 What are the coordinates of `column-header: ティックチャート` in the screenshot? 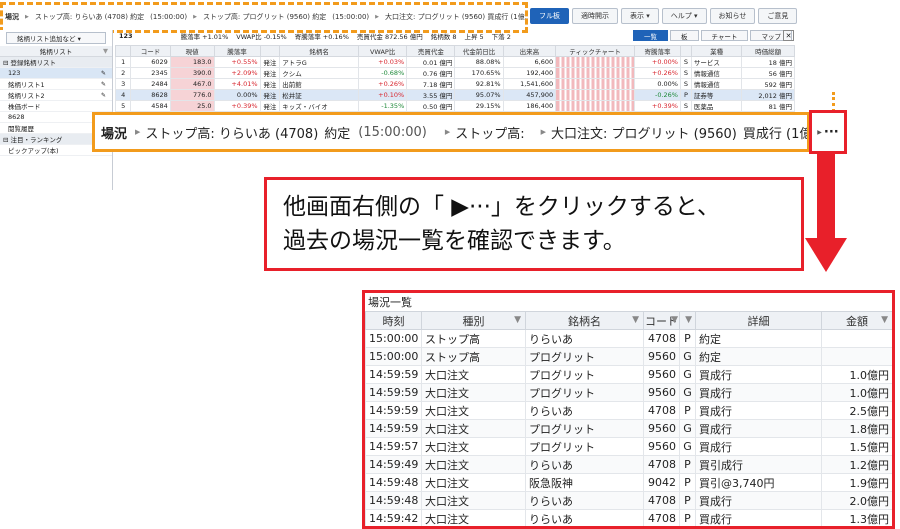 It's located at (595, 51).